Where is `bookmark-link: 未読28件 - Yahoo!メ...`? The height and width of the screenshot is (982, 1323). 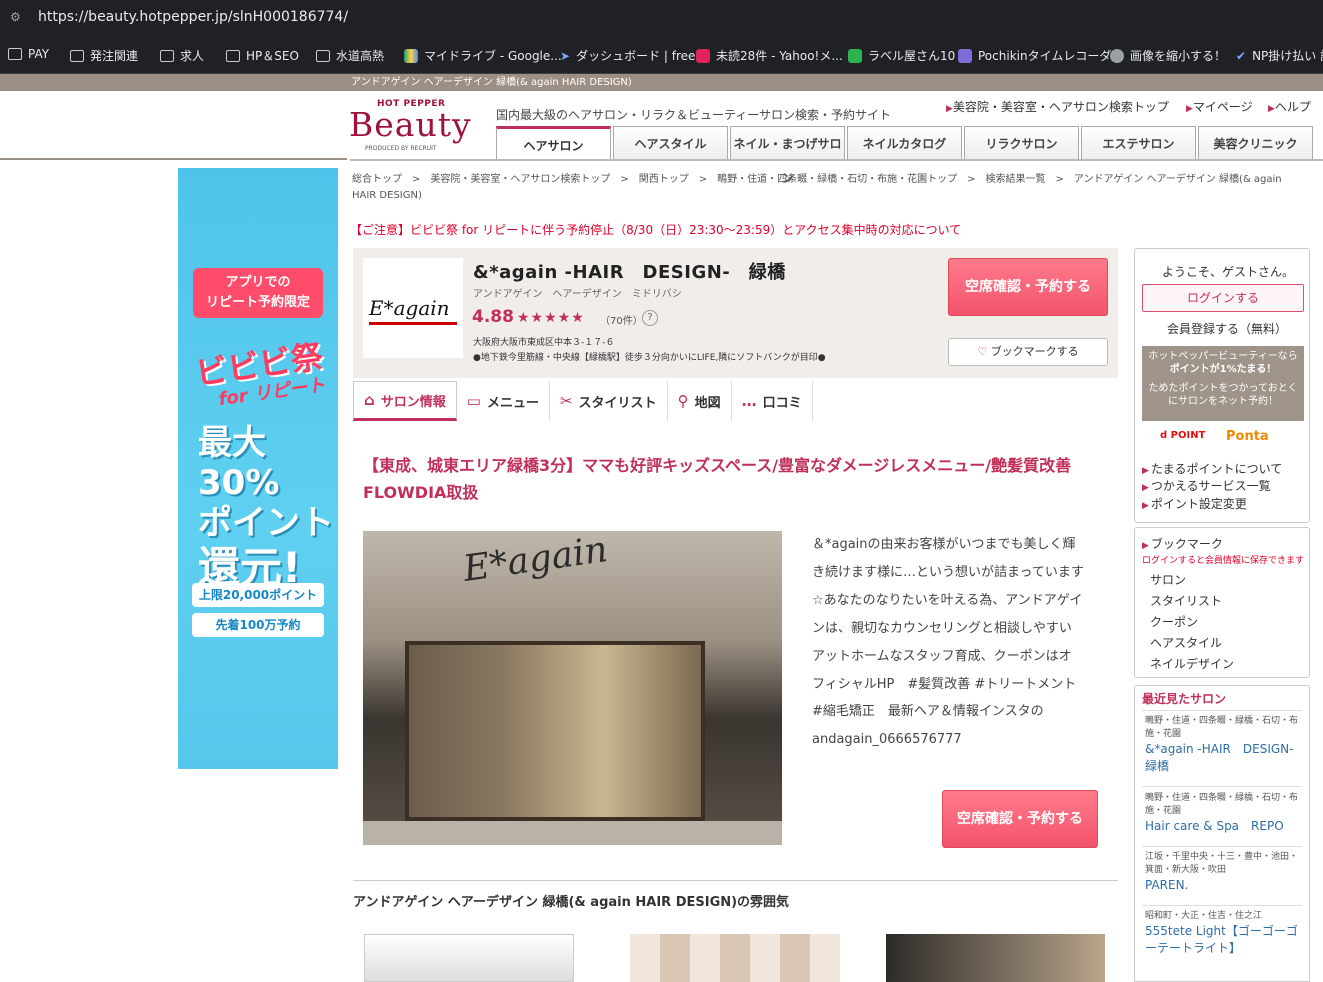
bookmark-link: 未読28件 - Yahoo!メ... is located at coordinates (769, 55).